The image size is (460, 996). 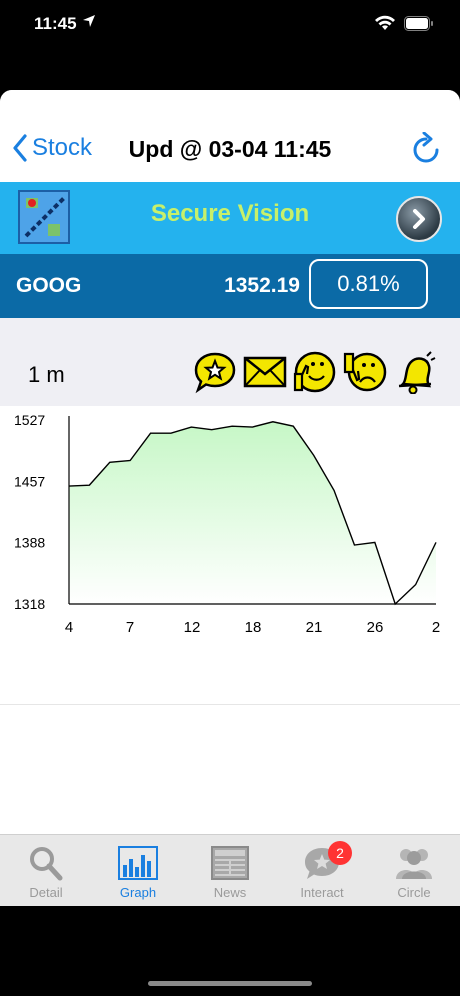 I want to click on newspaper-icon, so click(x=230, y=863).